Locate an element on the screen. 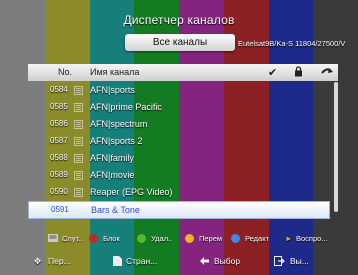 This screenshot has height=275, width=358. hint-move: Перем is located at coordinates (211, 238).